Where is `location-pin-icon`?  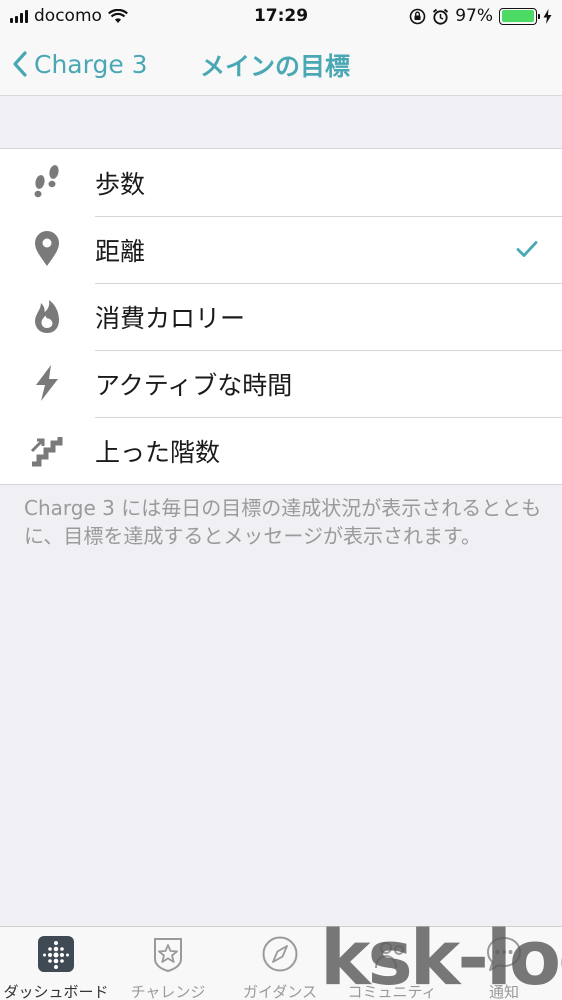
location-pin-icon is located at coordinates (47, 248).